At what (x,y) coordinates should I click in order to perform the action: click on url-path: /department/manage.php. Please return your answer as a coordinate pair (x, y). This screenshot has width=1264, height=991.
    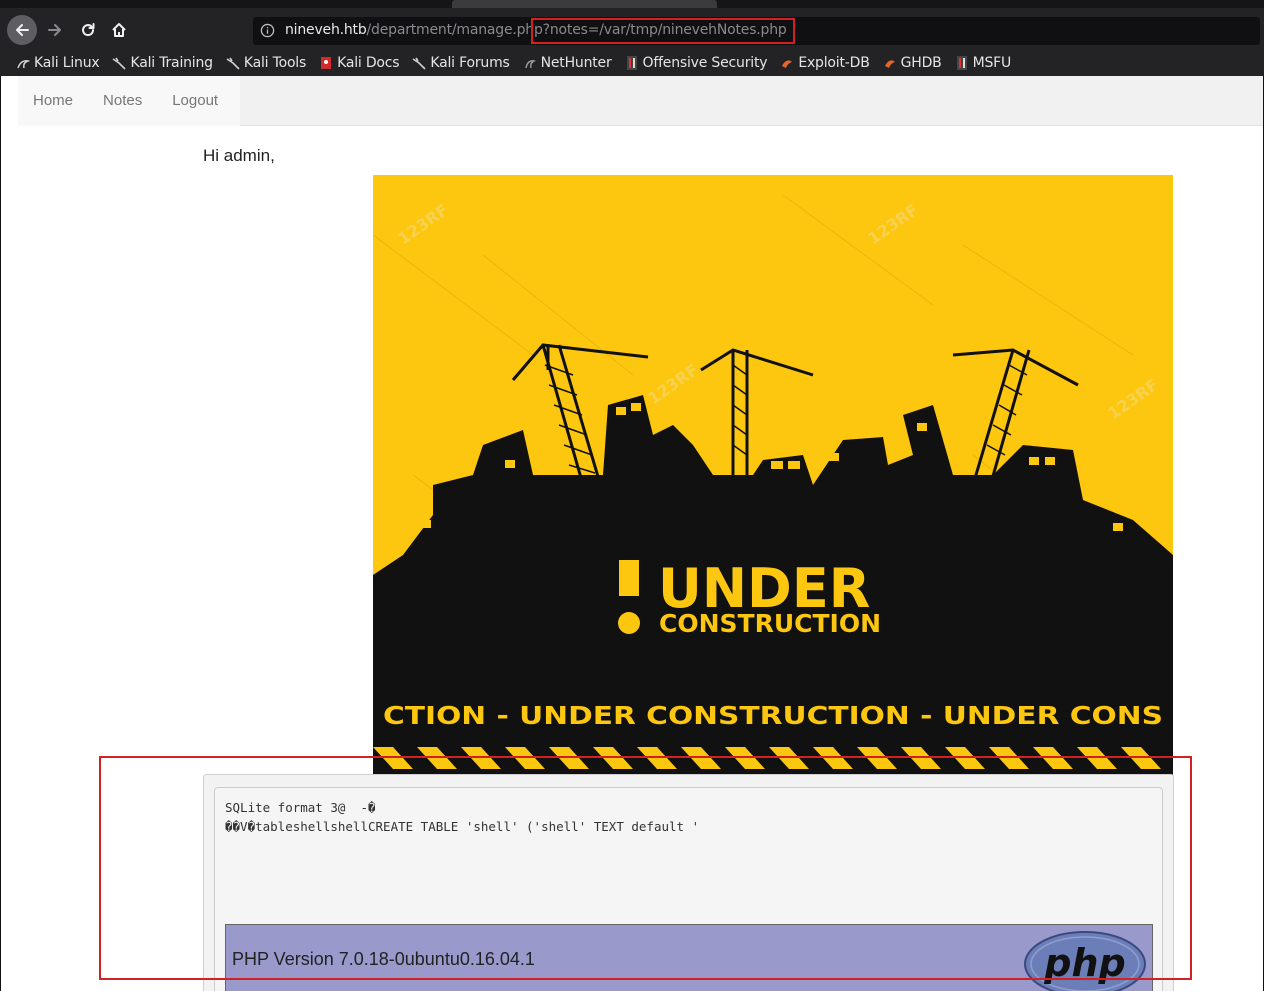
    Looking at the image, I should click on (454, 30).